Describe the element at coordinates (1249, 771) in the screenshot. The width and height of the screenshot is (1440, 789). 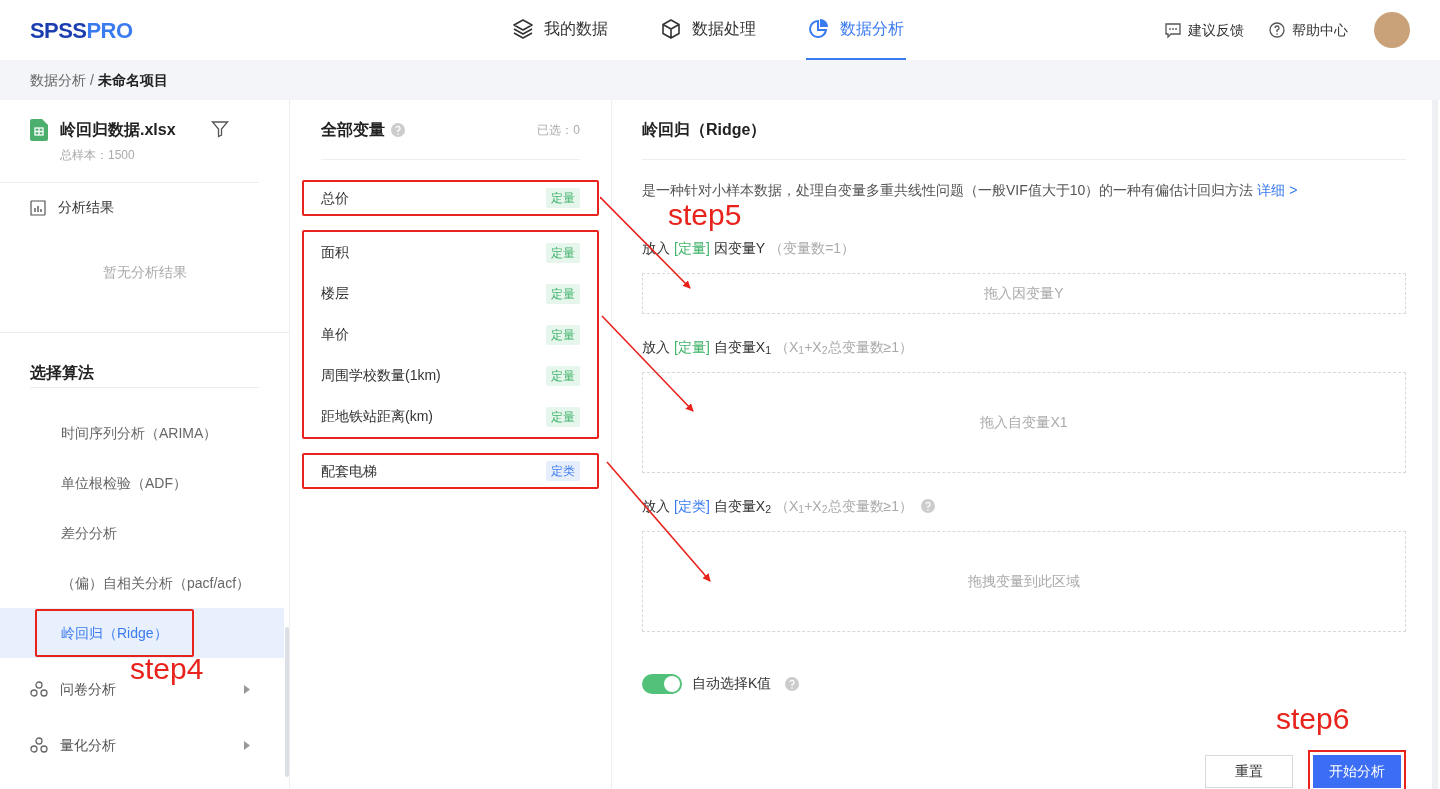
I see `button: 重置` at that location.